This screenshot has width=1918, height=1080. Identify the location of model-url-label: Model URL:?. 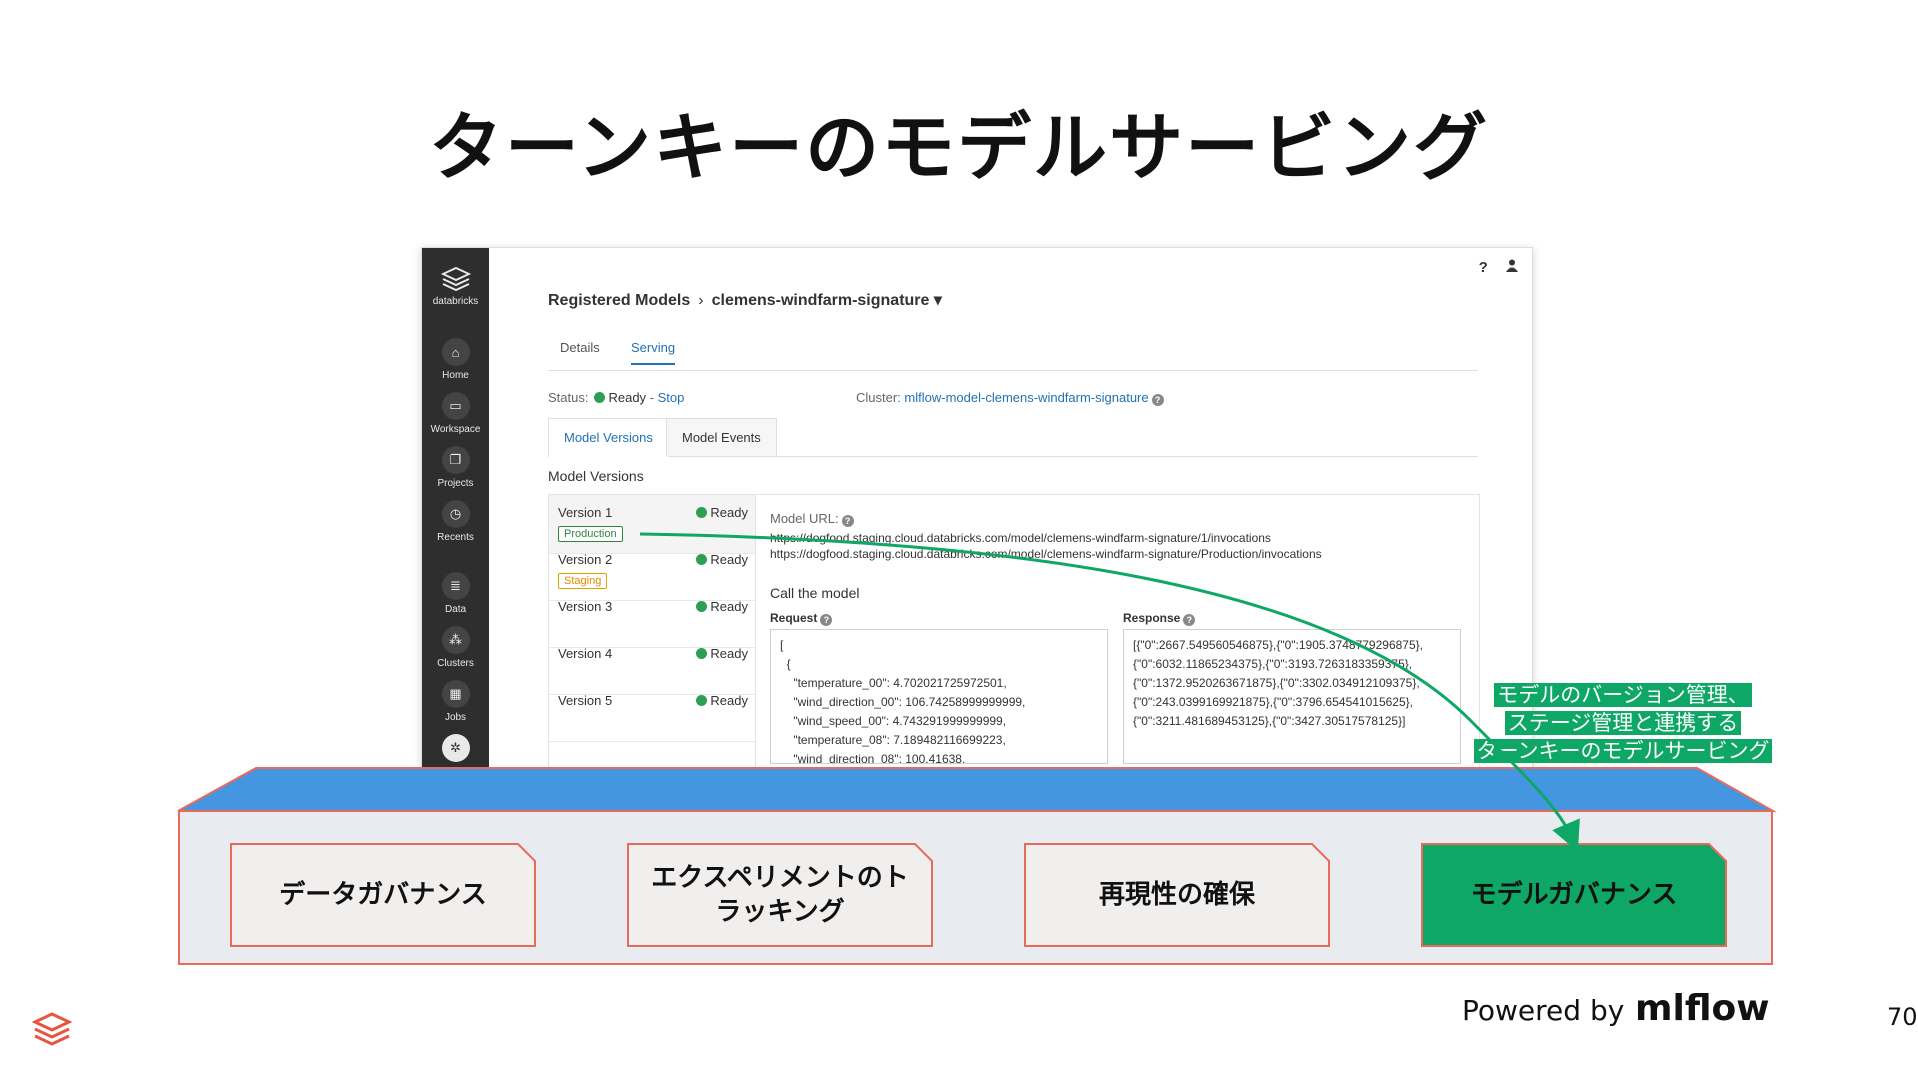
(812, 519).